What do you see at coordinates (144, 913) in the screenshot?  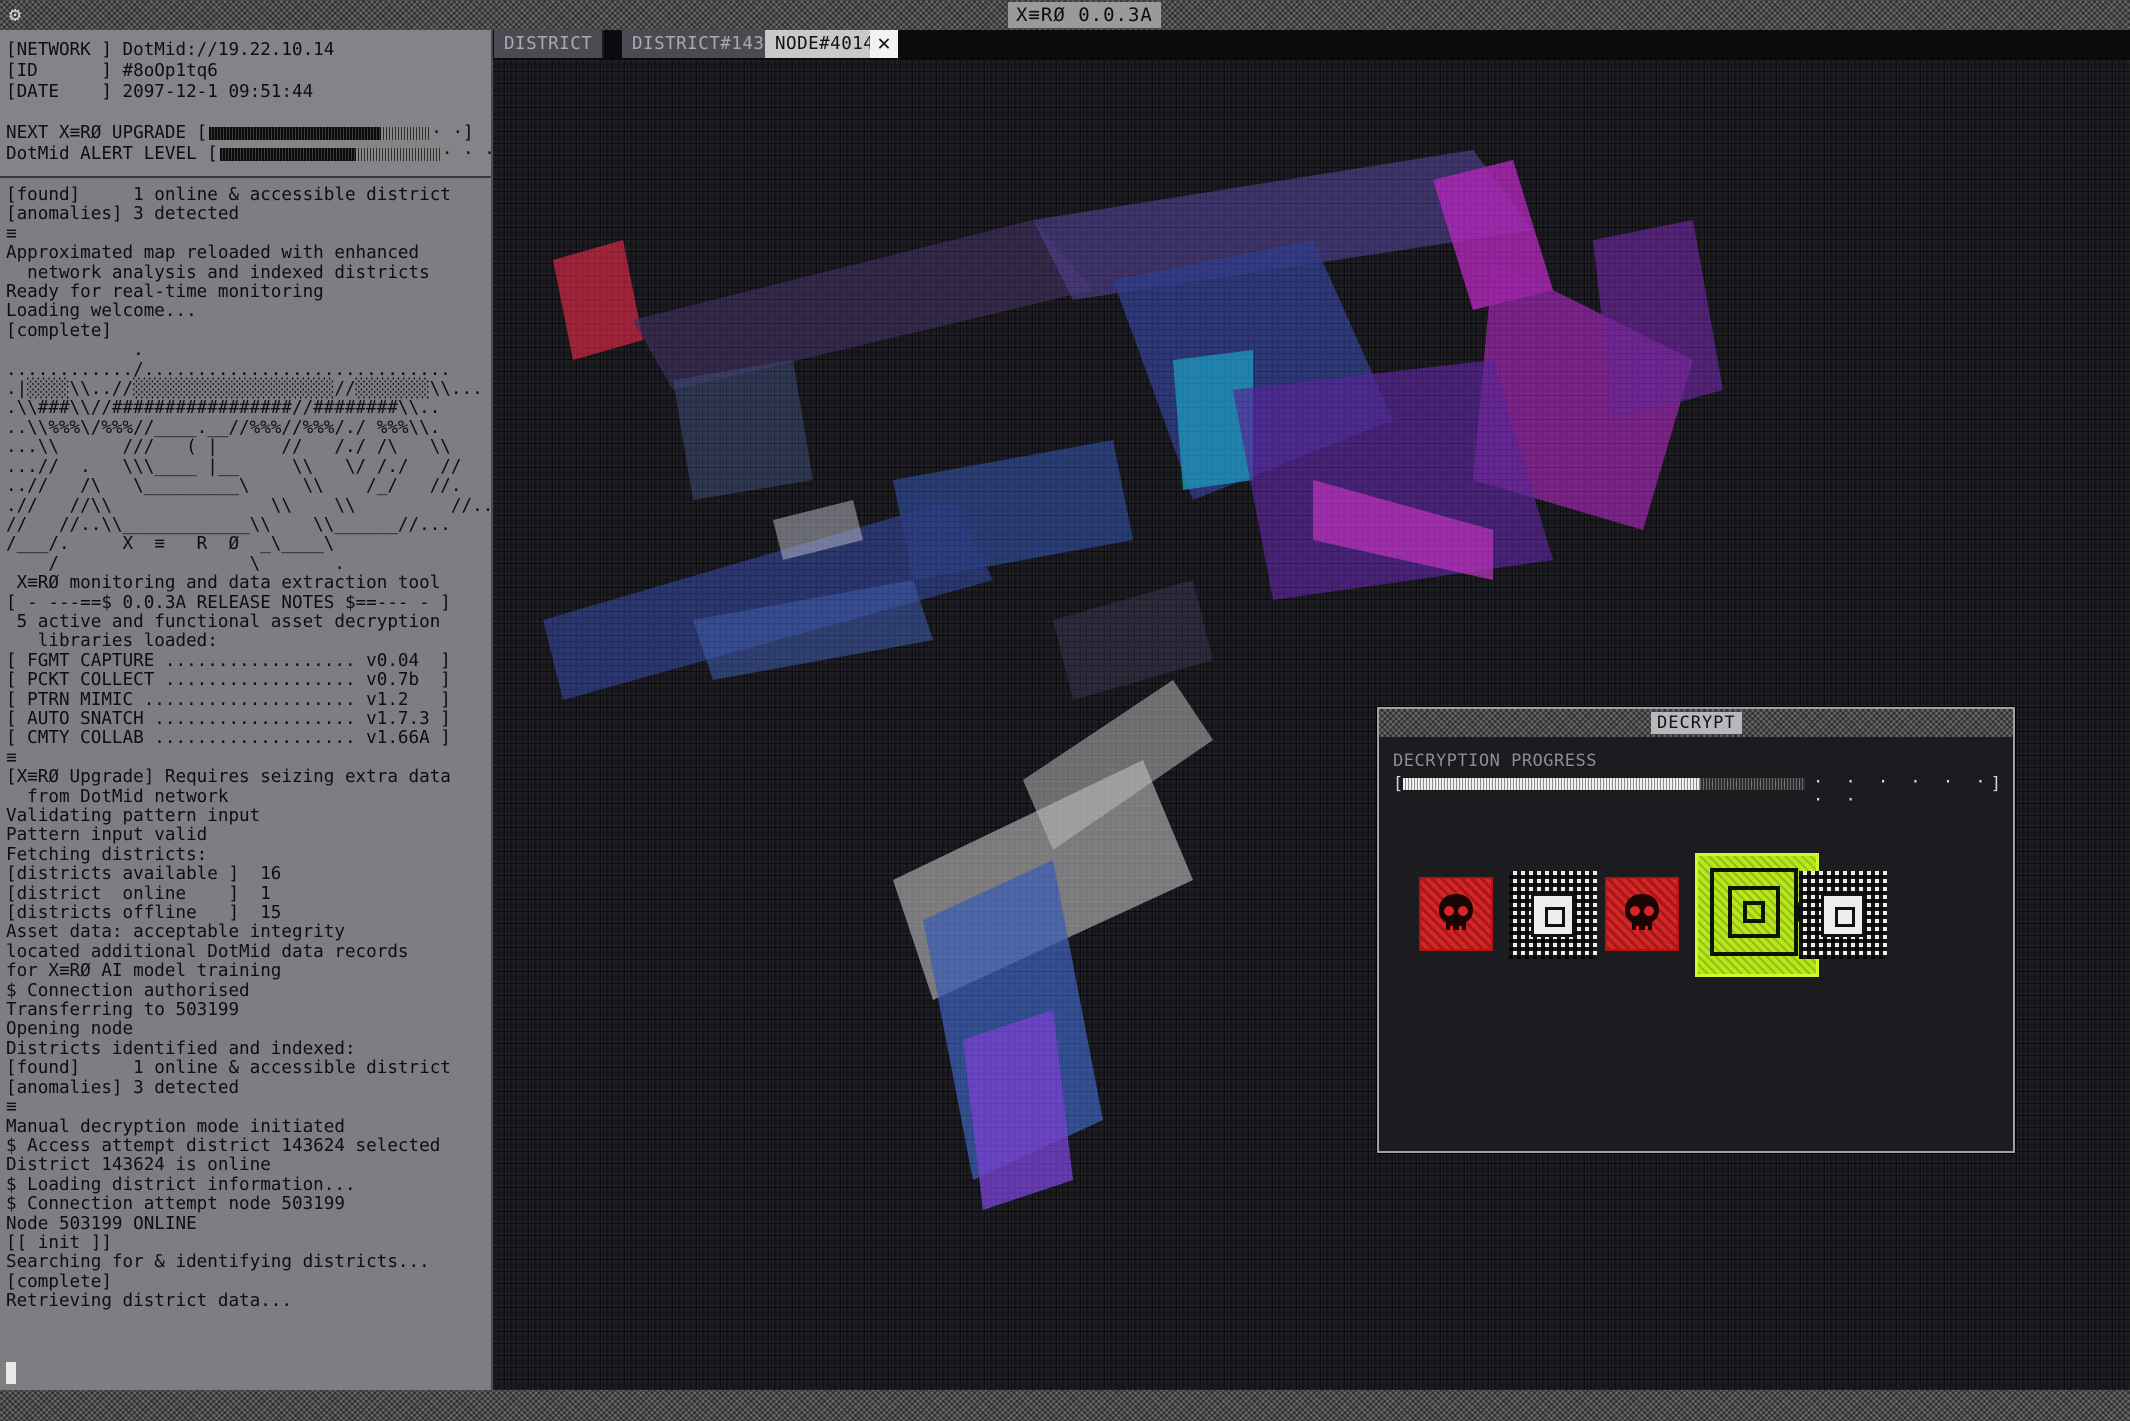 I see `log-line: [districts offline ] 15` at bounding box center [144, 913].